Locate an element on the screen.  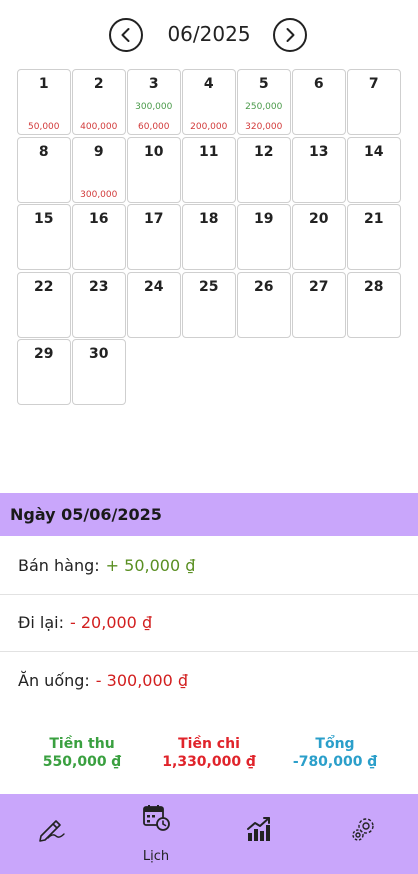
day-cell: 11 is located at coordinates (209, 169).